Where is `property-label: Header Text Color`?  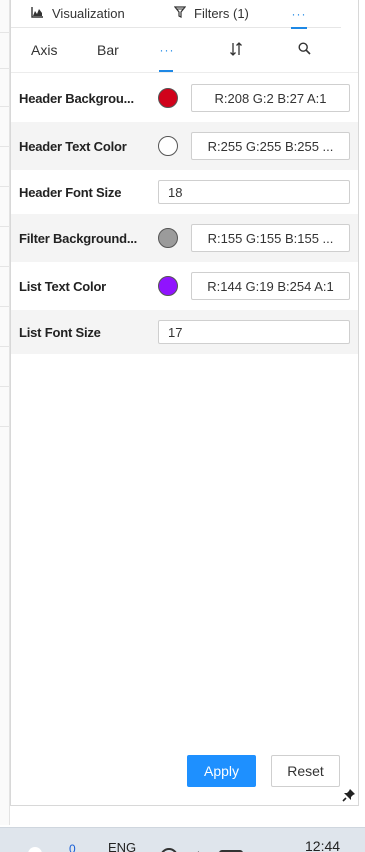
property-label: Header Text Color is located at coordinates (73, 146).